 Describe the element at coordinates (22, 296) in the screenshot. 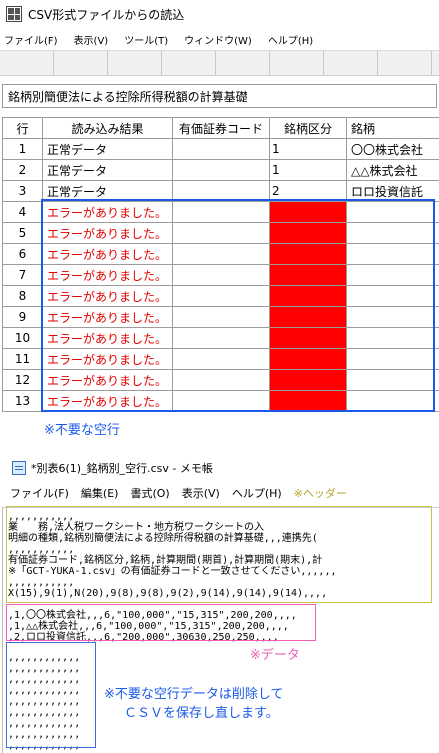

I see `row-number: 8` at that location.